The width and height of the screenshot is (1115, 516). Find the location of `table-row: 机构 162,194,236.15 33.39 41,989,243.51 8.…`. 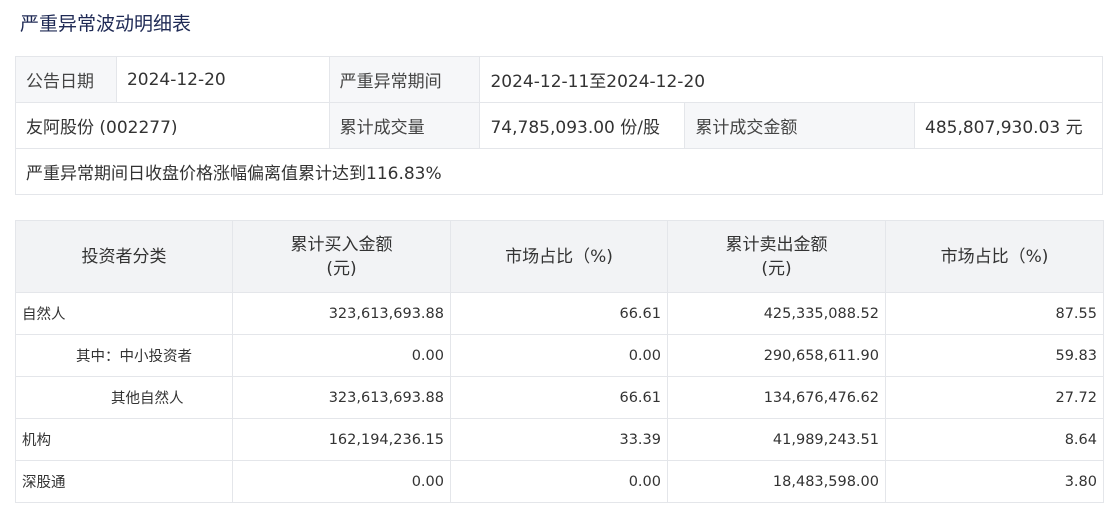

table-row: 机构 162,194,236.15 33.39 41,989,243.51 8.… is located at coordinates (559, 439).